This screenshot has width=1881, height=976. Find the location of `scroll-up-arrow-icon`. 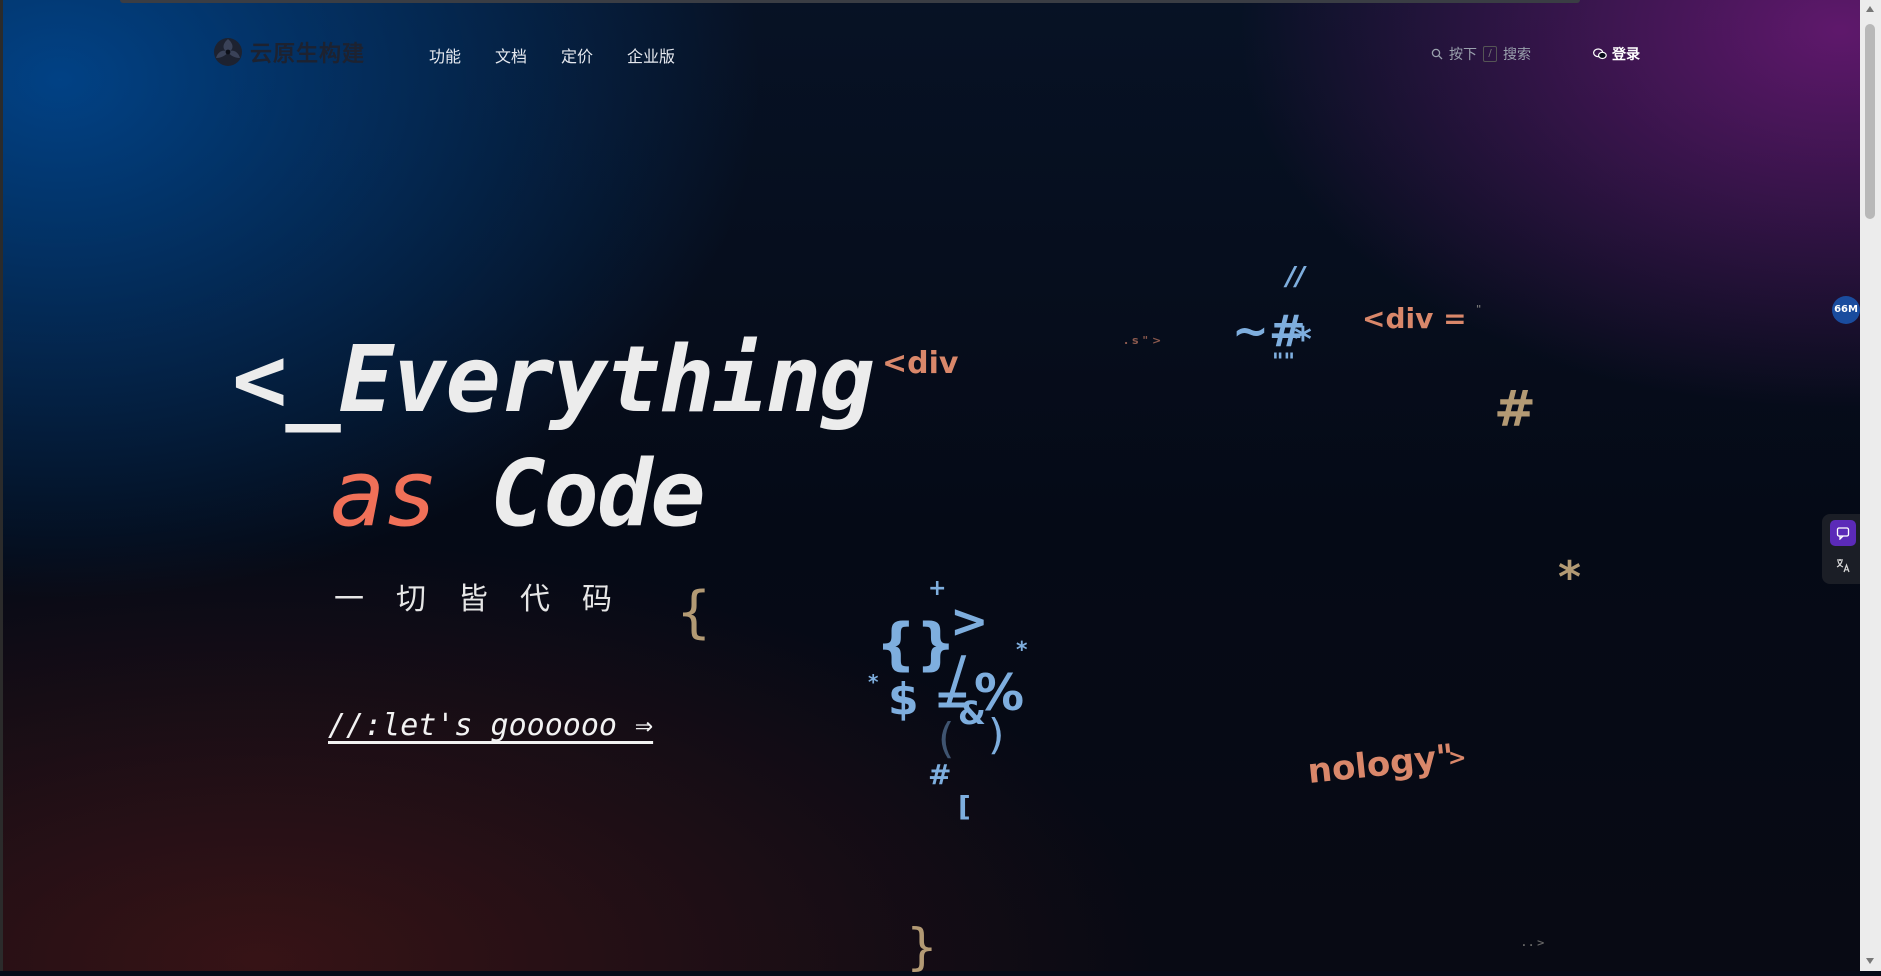

scroll-up-arrow-icon is located at coordinates (1870, 9).